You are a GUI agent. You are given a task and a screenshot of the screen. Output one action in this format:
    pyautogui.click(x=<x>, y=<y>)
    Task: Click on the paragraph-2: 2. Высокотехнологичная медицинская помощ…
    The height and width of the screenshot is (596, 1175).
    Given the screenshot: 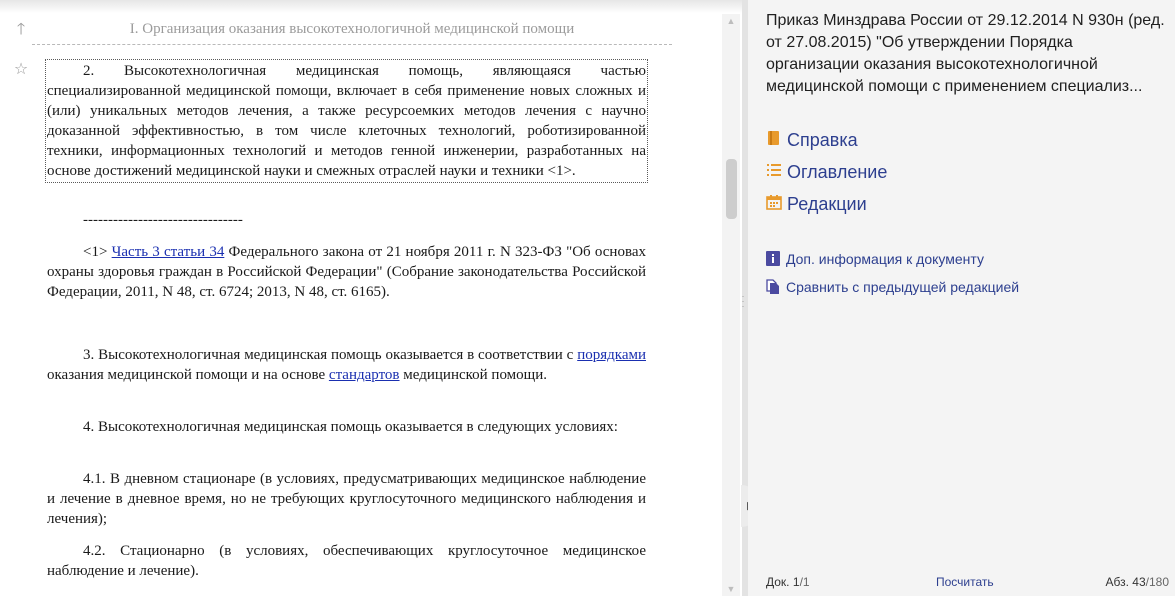 What is the action you would take?
    pyautogui.click(x=346, y=121)
    